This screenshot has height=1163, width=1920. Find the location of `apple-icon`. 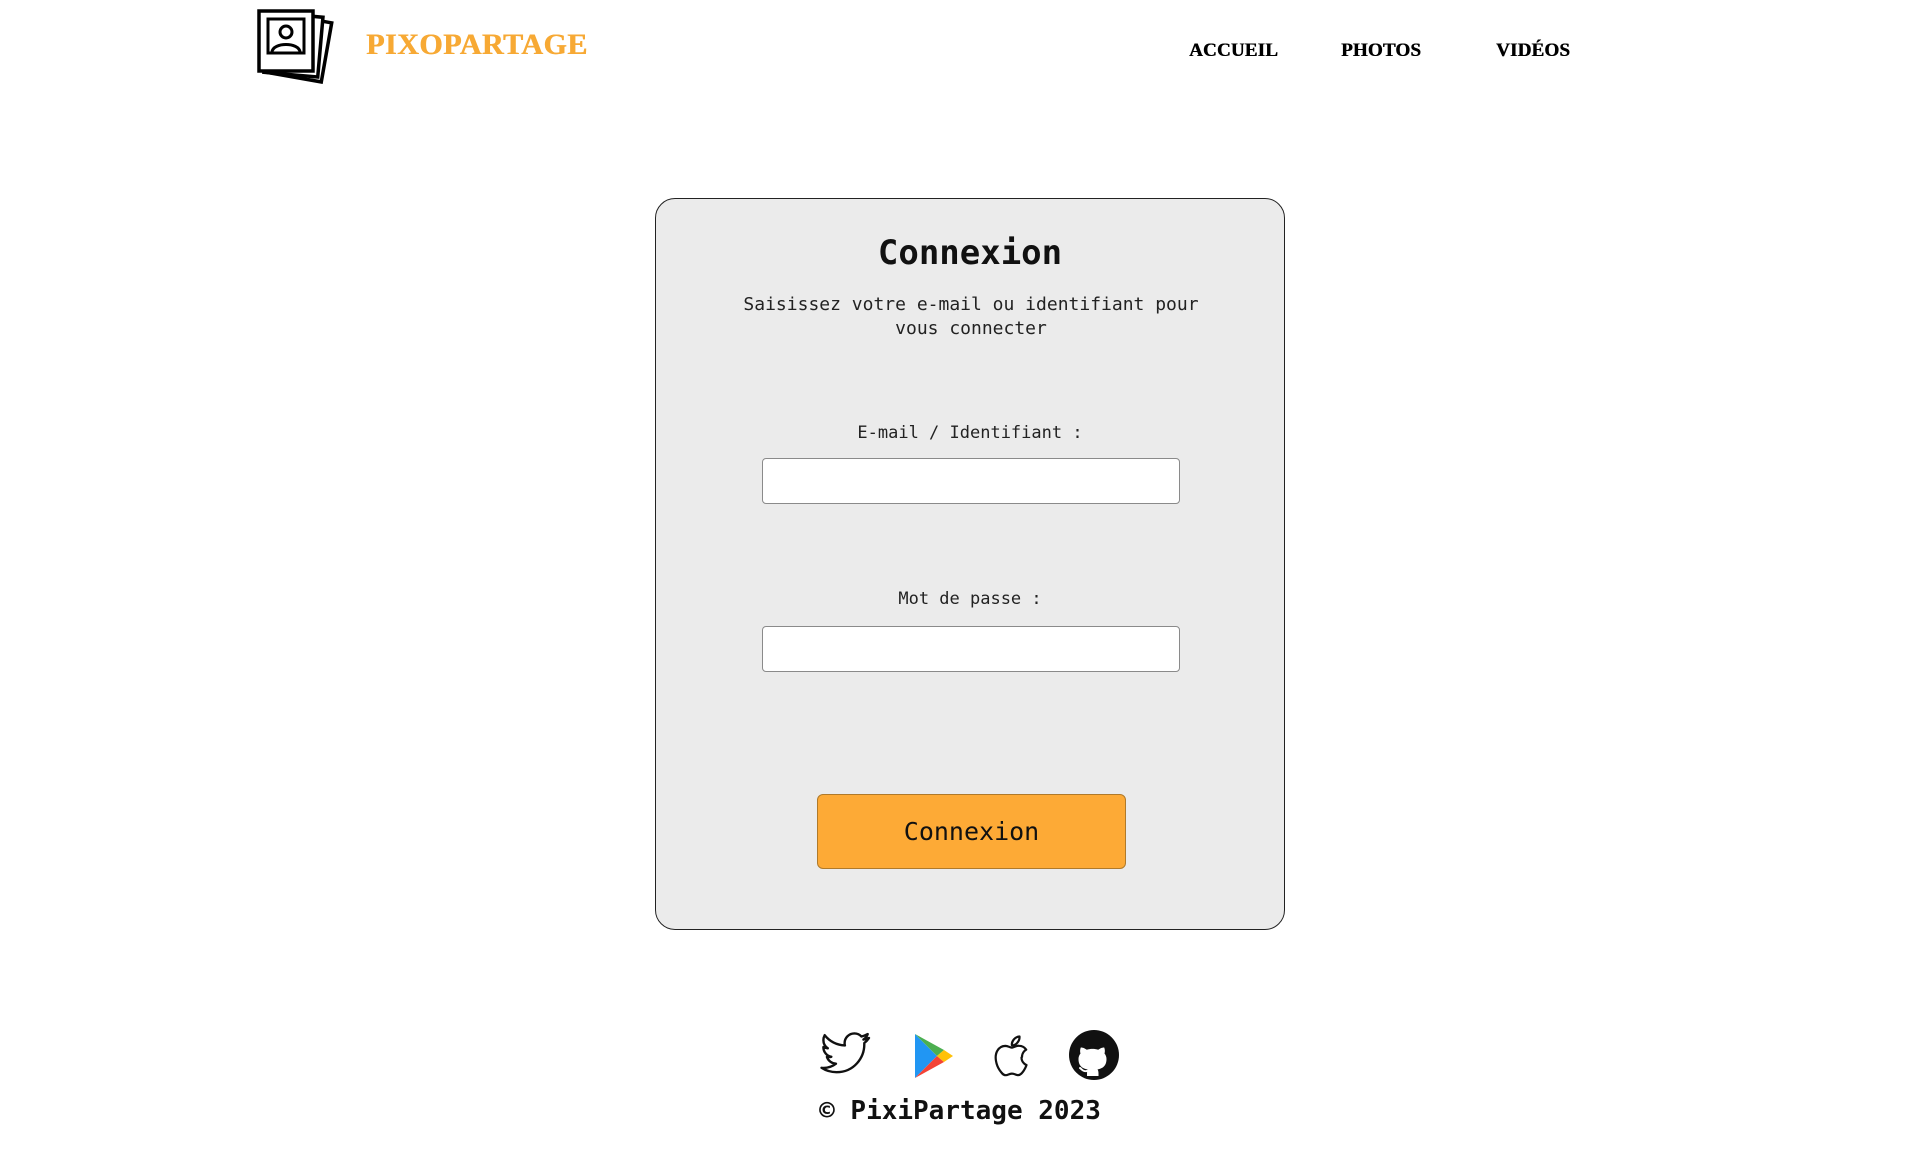

apple-icon is located at coordinates (1012, 1055).